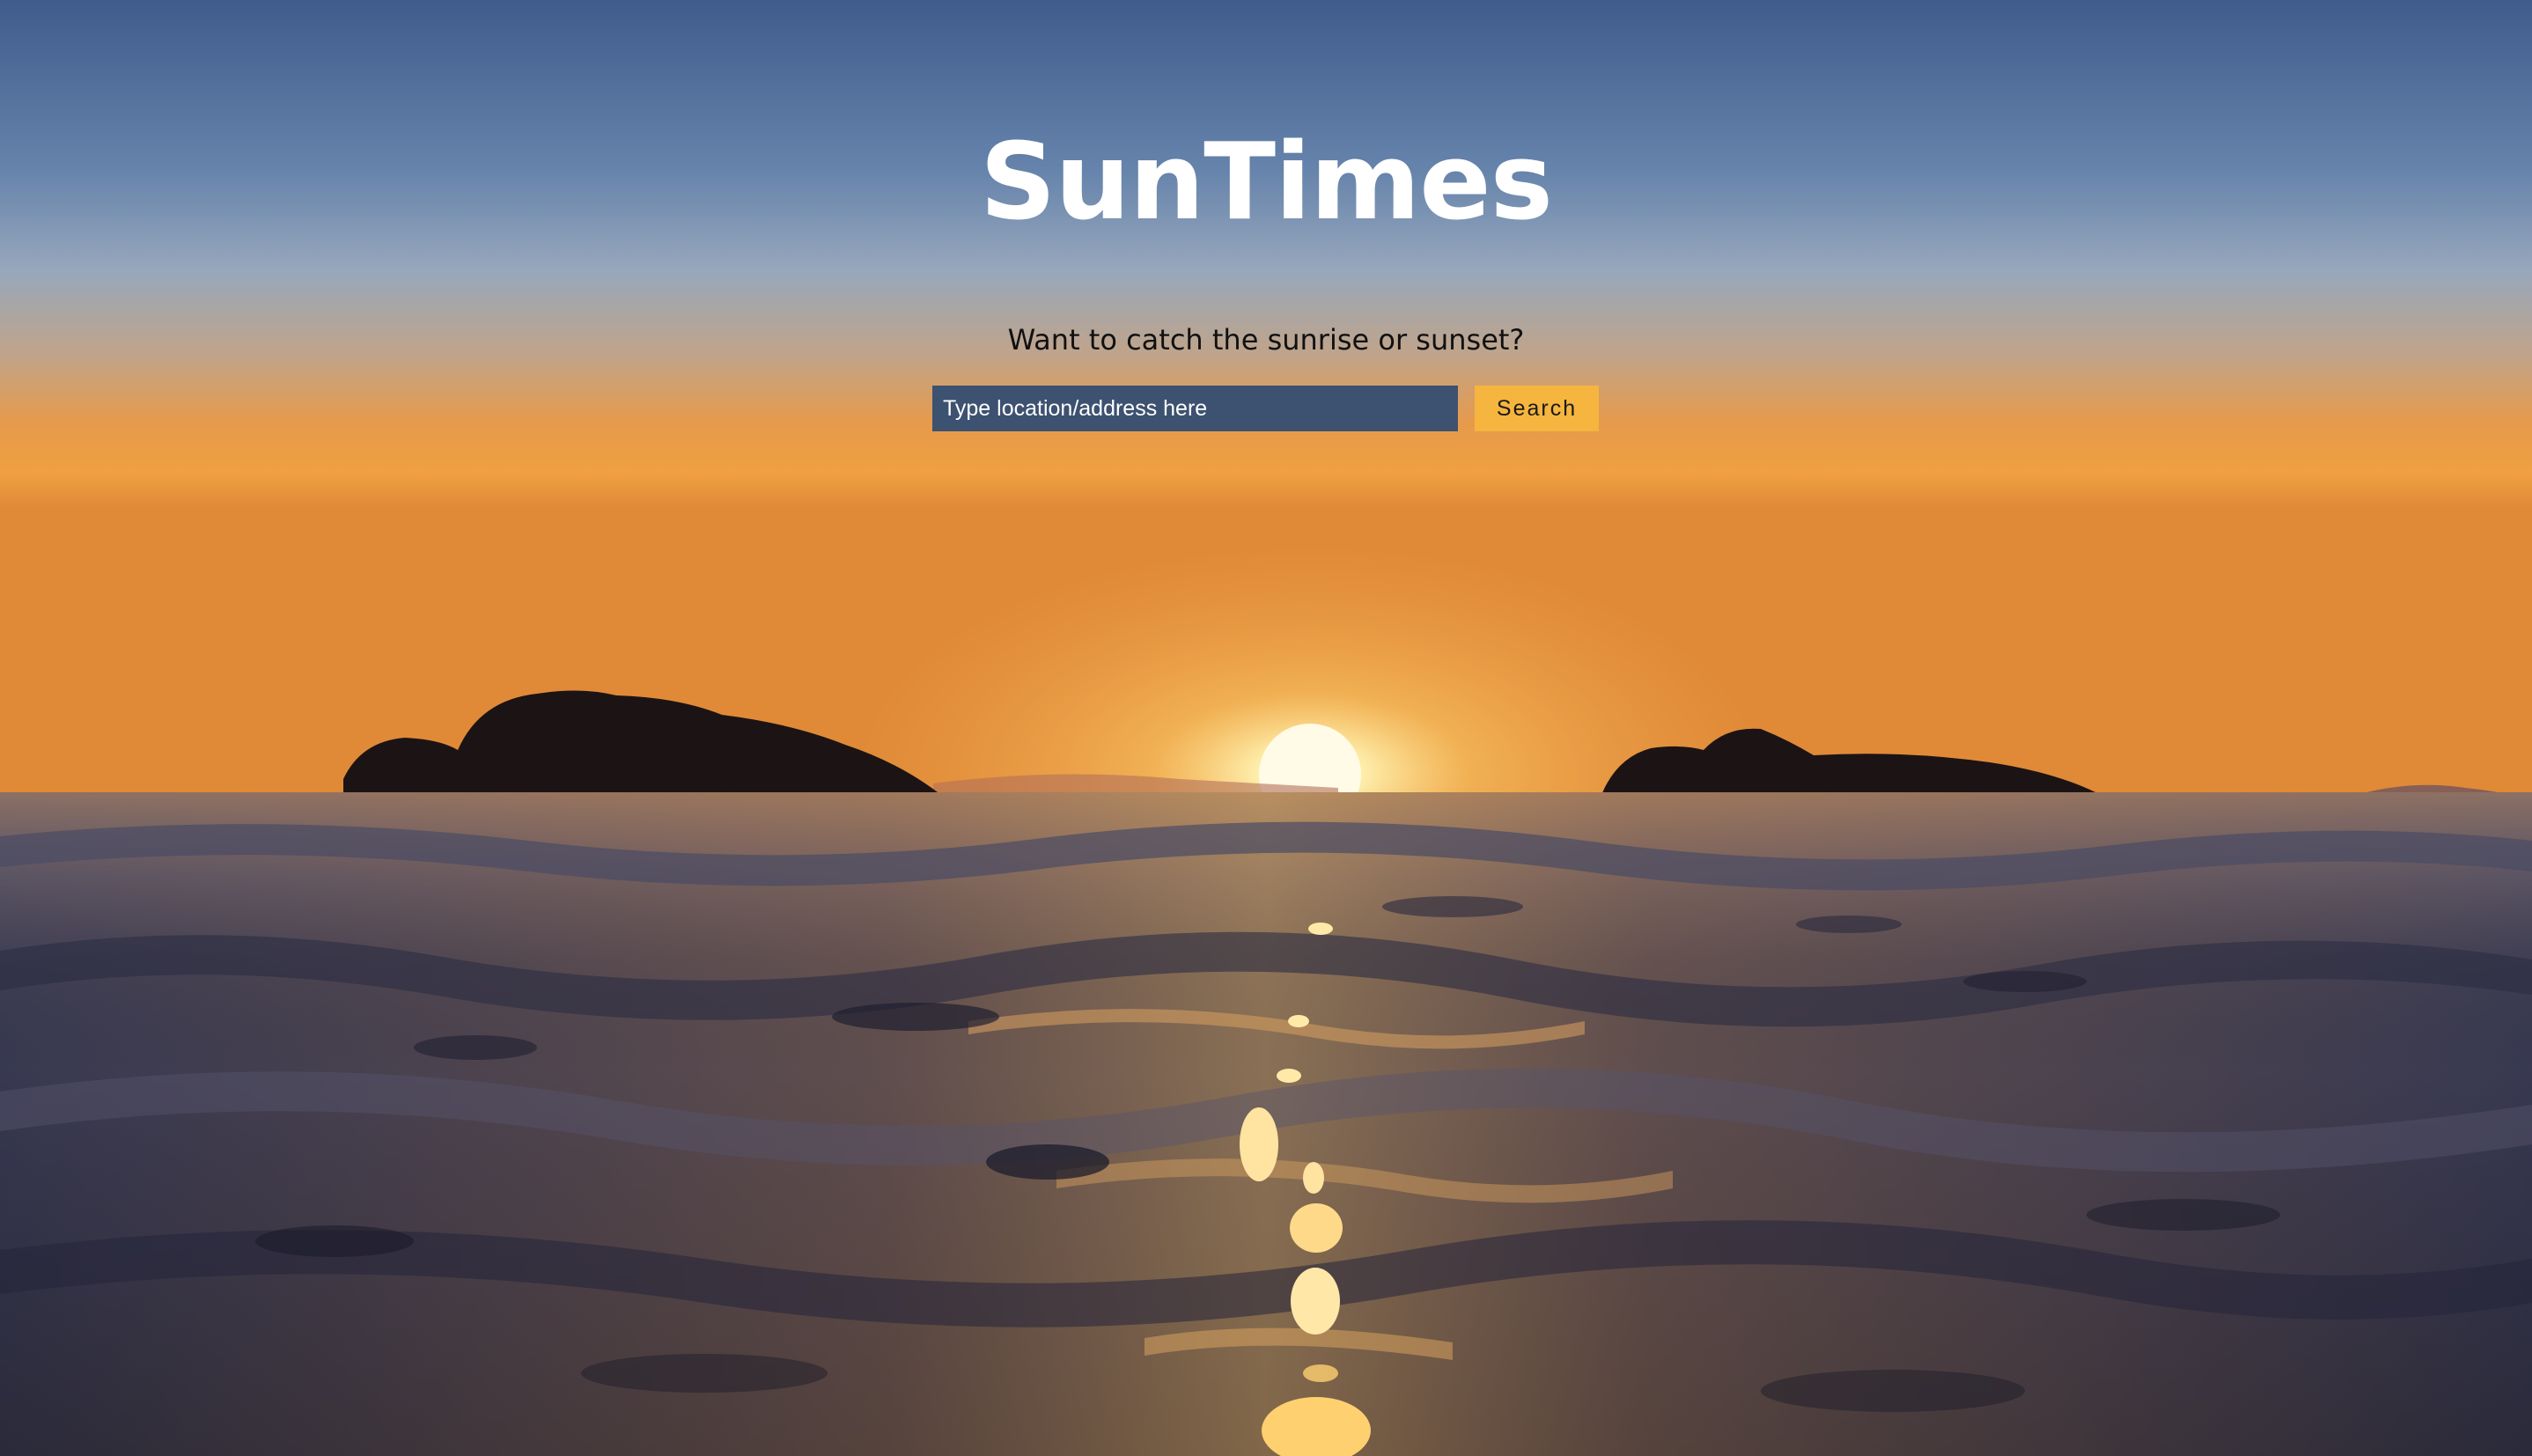  I want to click on tagline: Want to catch the sunrise or sunset?, so click(1266, 340).